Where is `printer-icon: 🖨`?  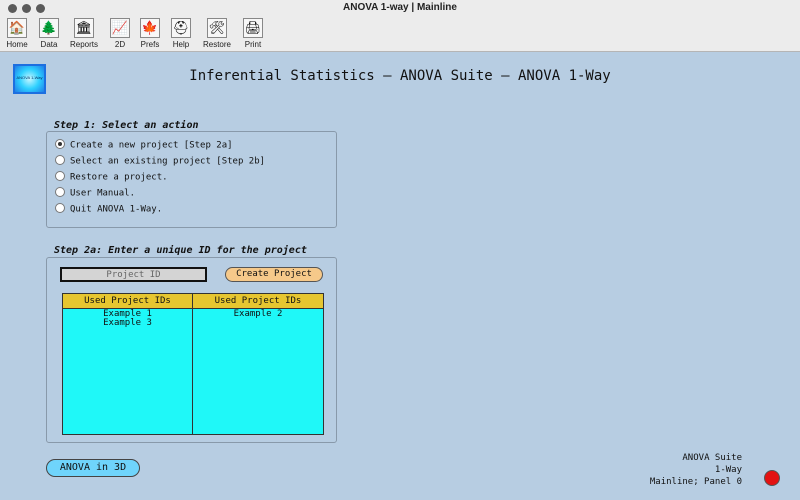
printer-icon: 🖨 is located at coordinates (253, 28).